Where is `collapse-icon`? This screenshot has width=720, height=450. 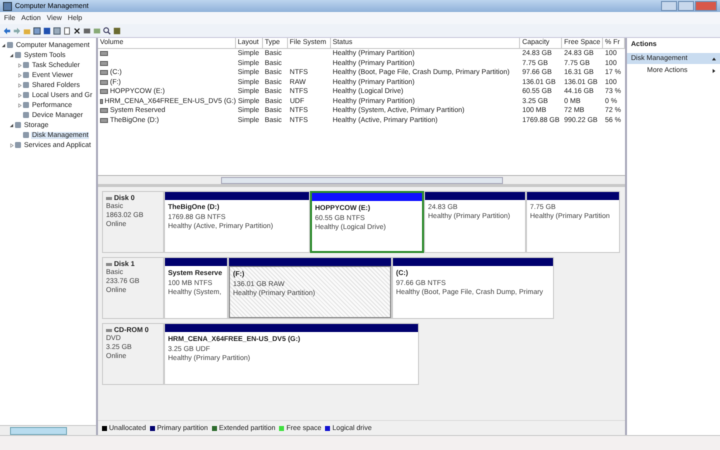 collapse-icon is located at coordinates (714, 58).